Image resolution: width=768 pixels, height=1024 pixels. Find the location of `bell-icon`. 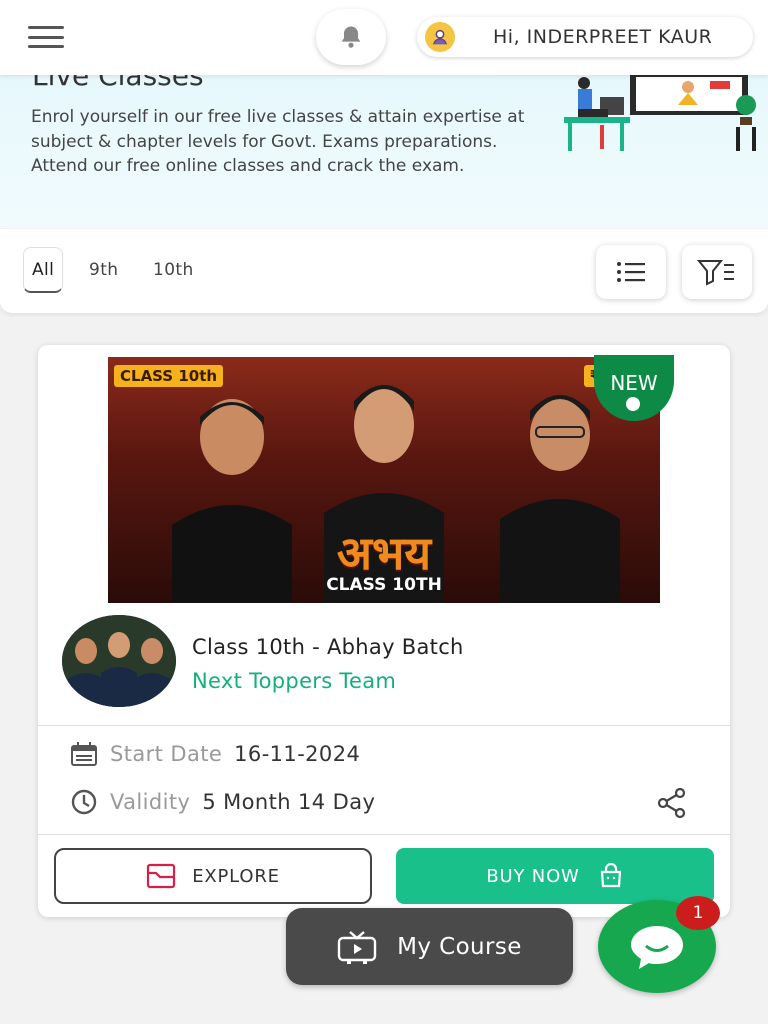

bell-icon is located at coordinates (351, 37).